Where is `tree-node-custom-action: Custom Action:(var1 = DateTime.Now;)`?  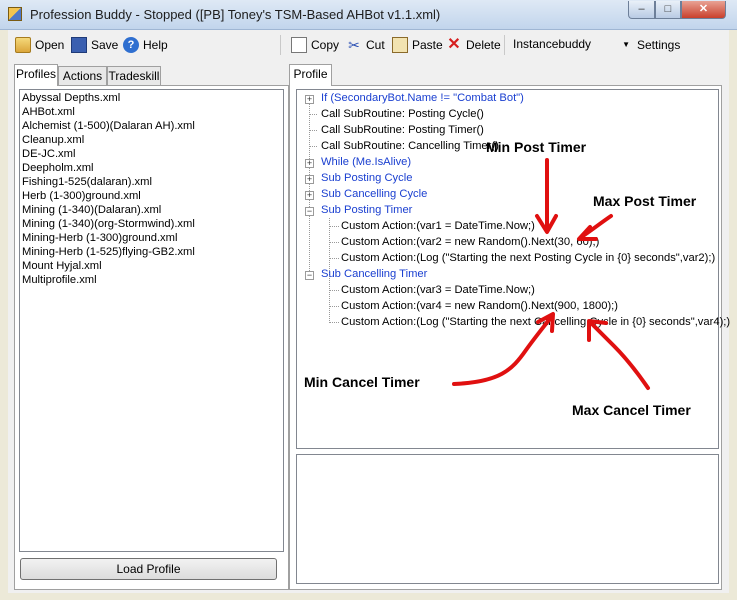
tree-node-custom-action: Custom Action:(var1 = DateTime.Now;) is located at coordinates (438, 226).